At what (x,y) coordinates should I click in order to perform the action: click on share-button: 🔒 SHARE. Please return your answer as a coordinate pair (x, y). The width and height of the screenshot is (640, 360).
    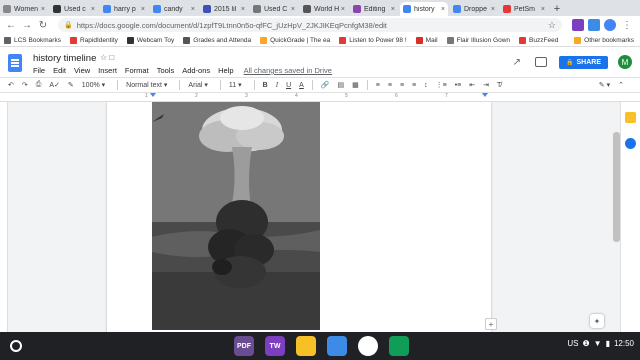
    Looking at the image, I should click on (583, 62).